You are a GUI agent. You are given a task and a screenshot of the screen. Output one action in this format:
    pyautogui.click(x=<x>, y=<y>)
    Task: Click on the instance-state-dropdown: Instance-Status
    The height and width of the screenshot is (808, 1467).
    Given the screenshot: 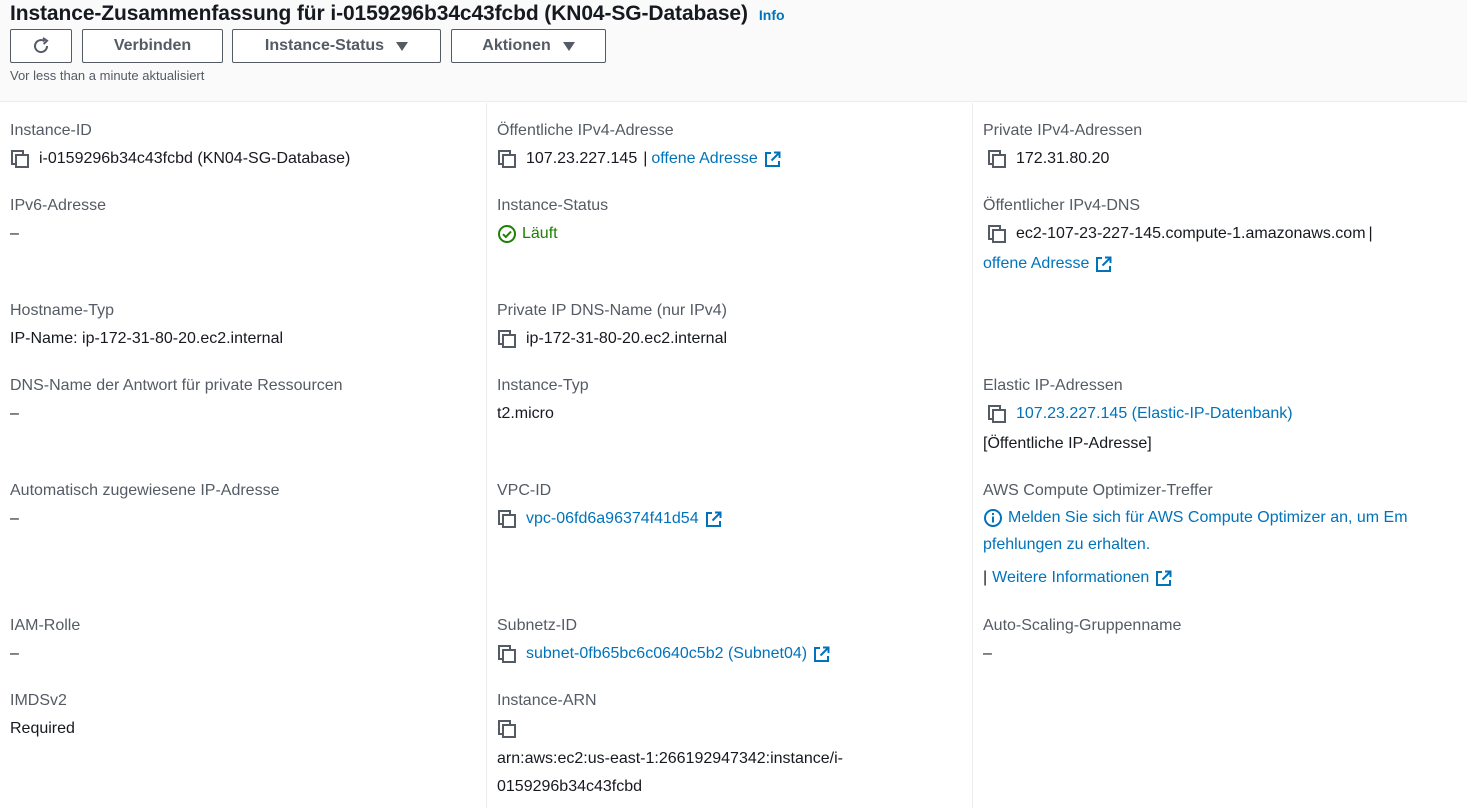 What is the action you would take?
    pyautogui.click(x=336, y=46)
    